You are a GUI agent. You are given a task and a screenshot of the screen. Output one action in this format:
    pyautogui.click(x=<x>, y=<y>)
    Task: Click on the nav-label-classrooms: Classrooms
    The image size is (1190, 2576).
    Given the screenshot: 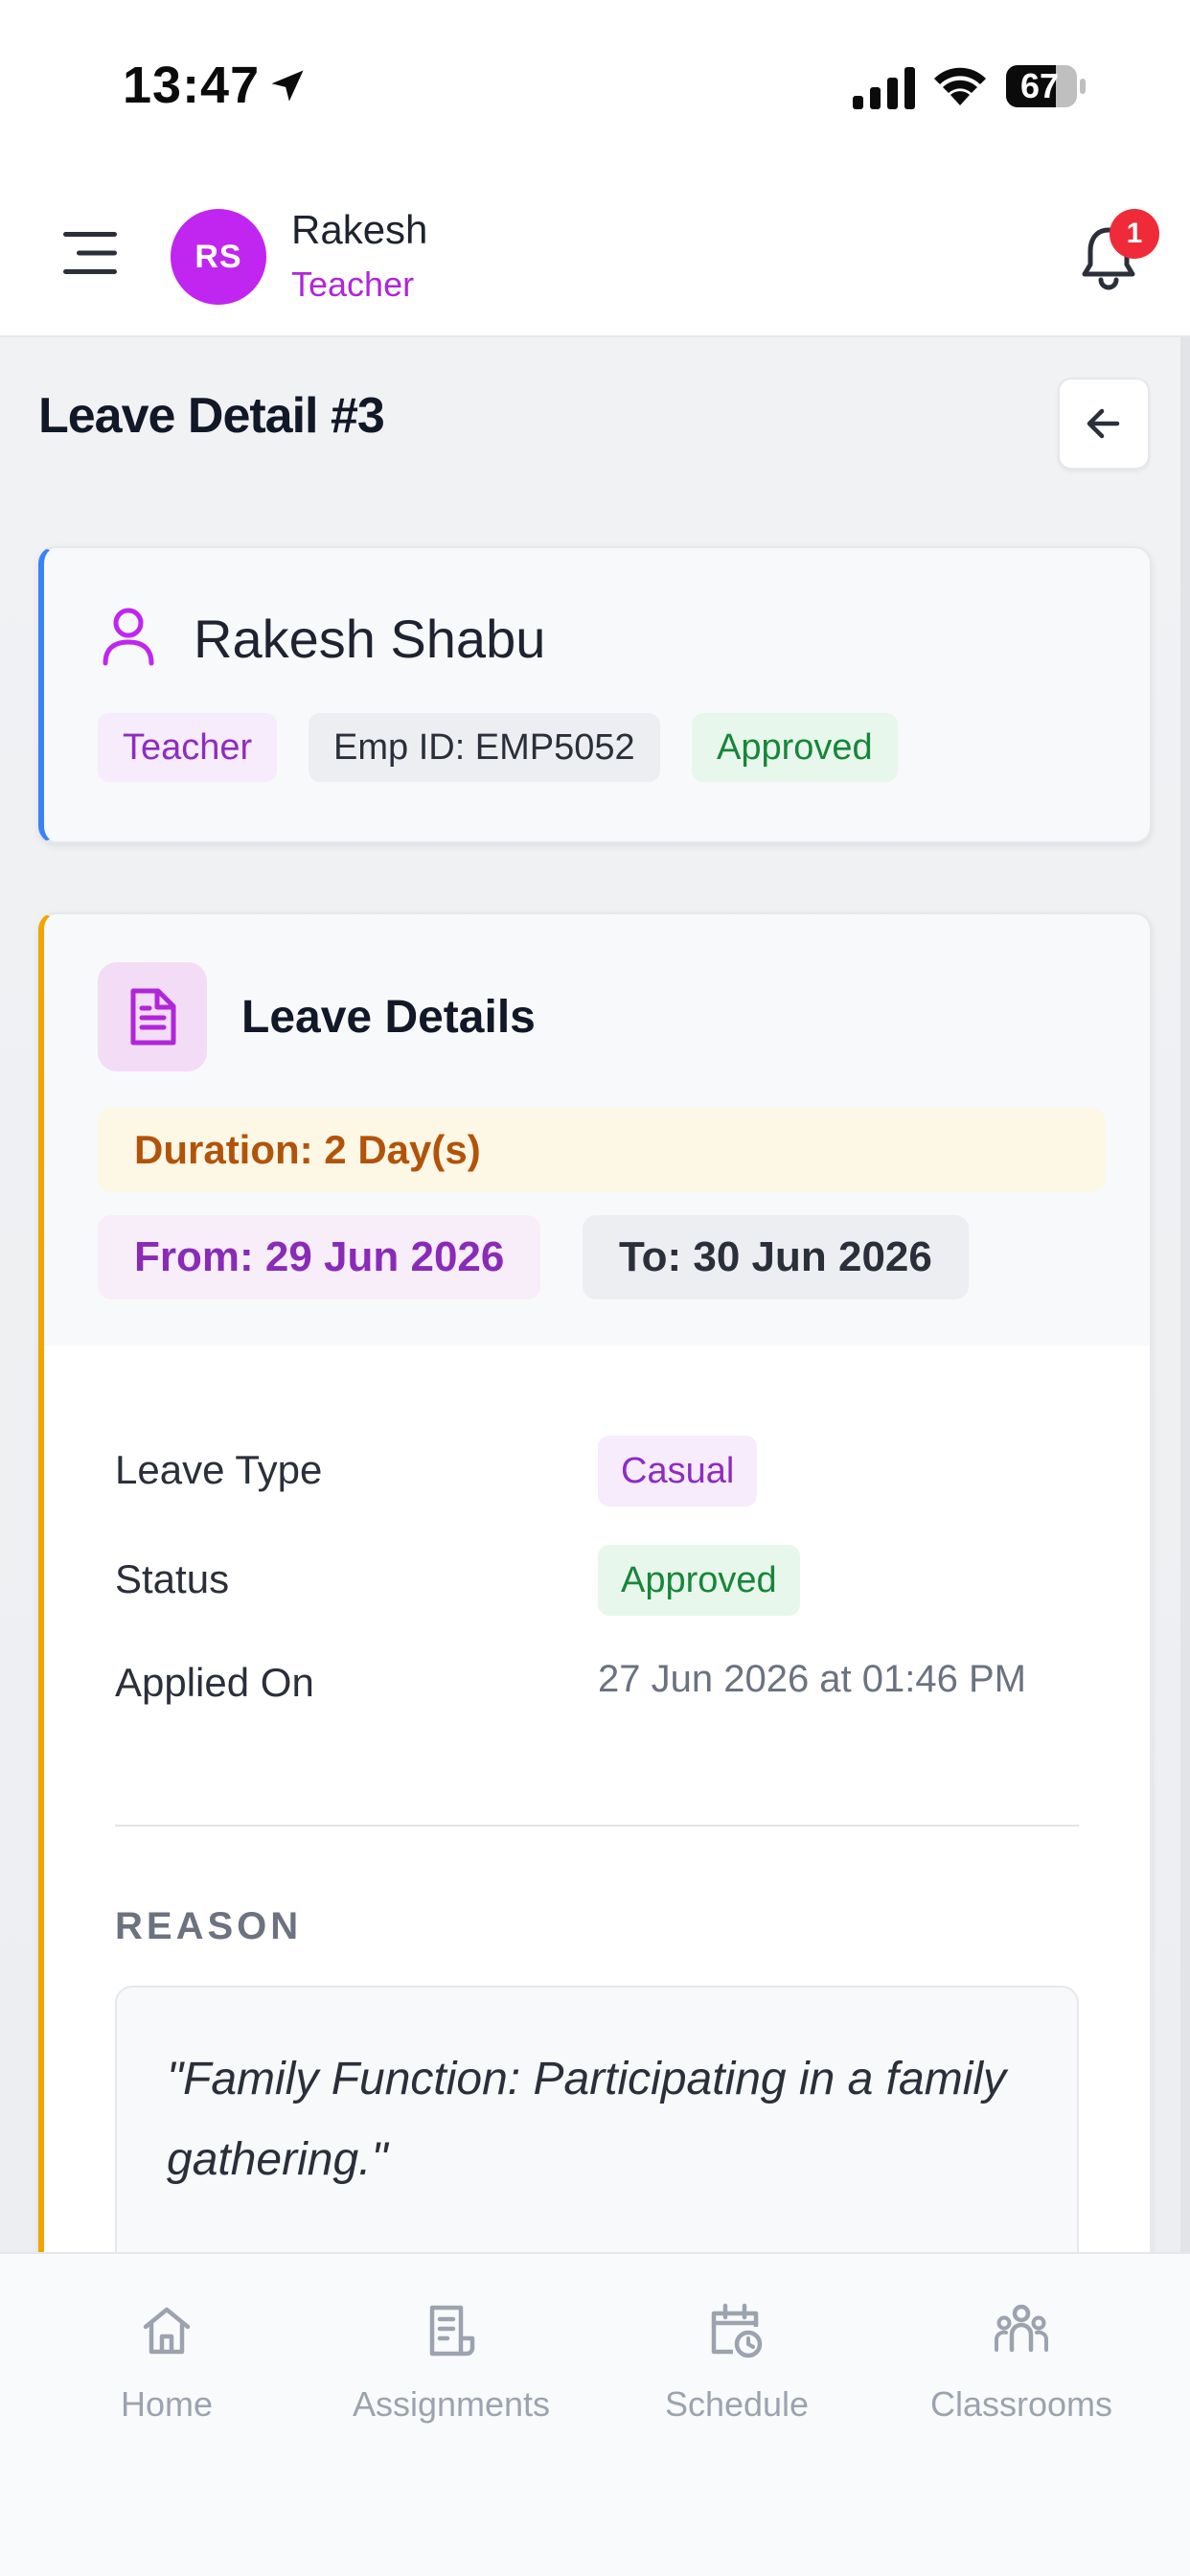 What is the action you would take?
    pyautogui.click(x=1021, y=2404)
    